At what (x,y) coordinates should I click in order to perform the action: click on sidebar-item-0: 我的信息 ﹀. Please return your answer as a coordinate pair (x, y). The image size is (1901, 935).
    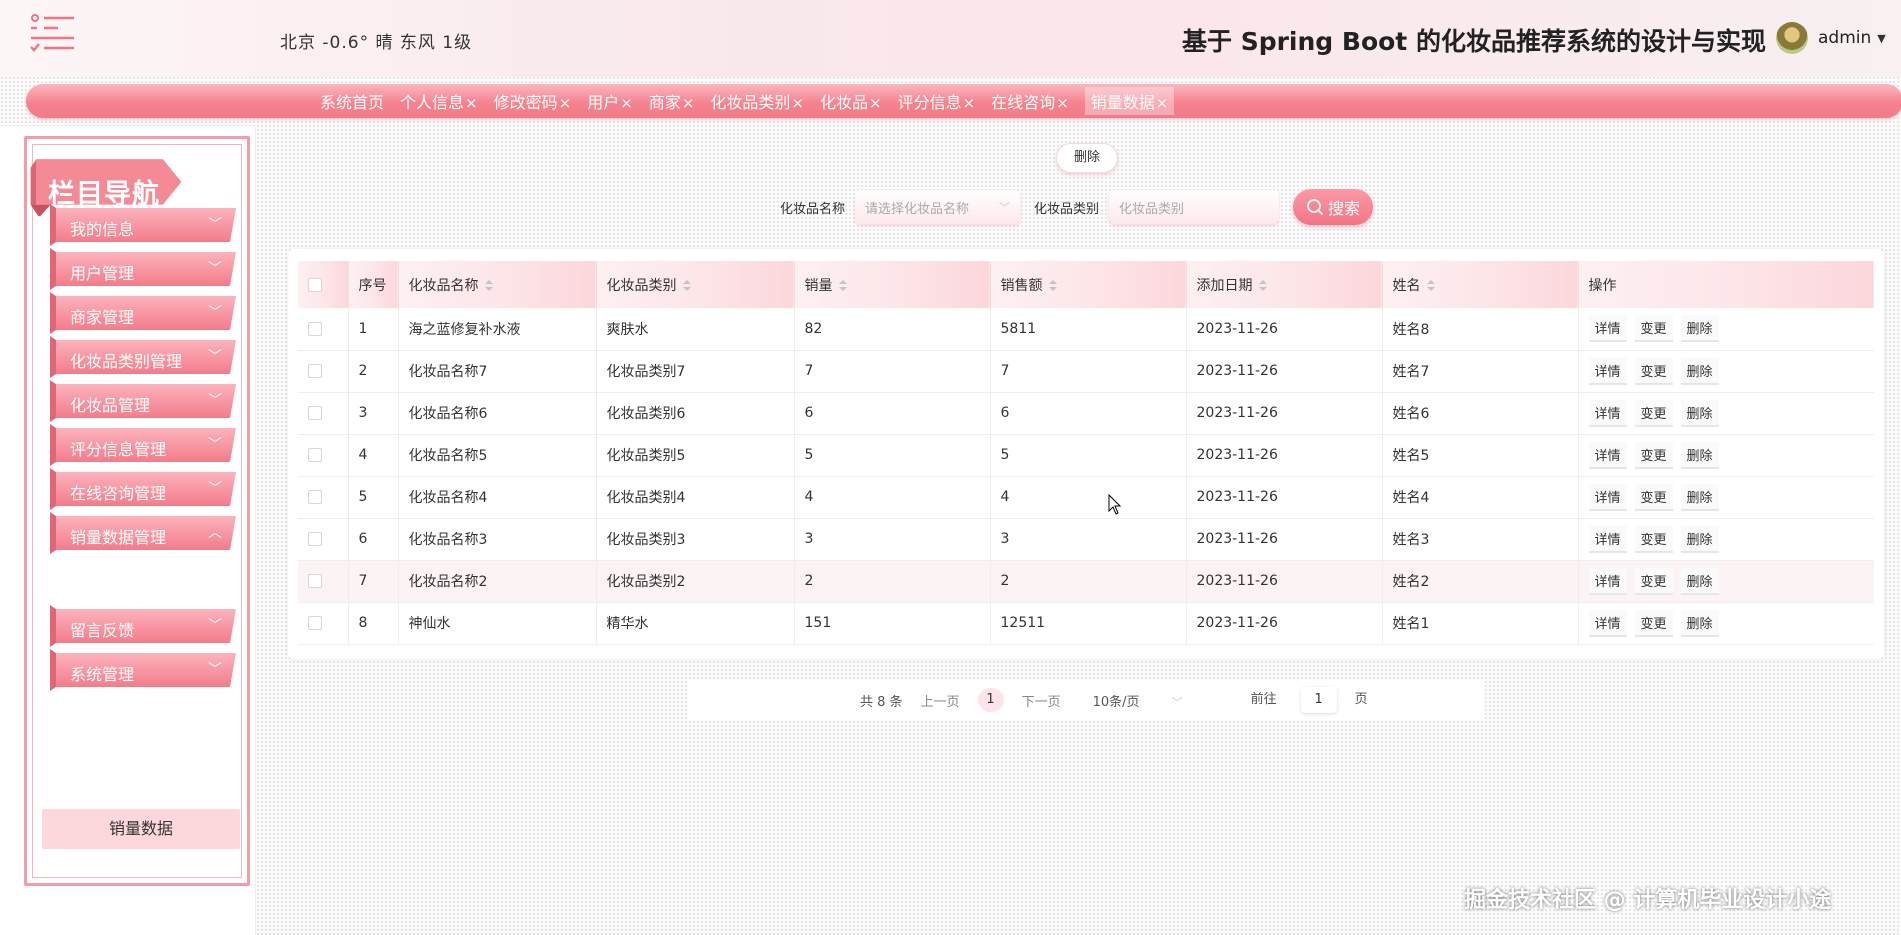
    Looking at the image, I should click on (145, 225).